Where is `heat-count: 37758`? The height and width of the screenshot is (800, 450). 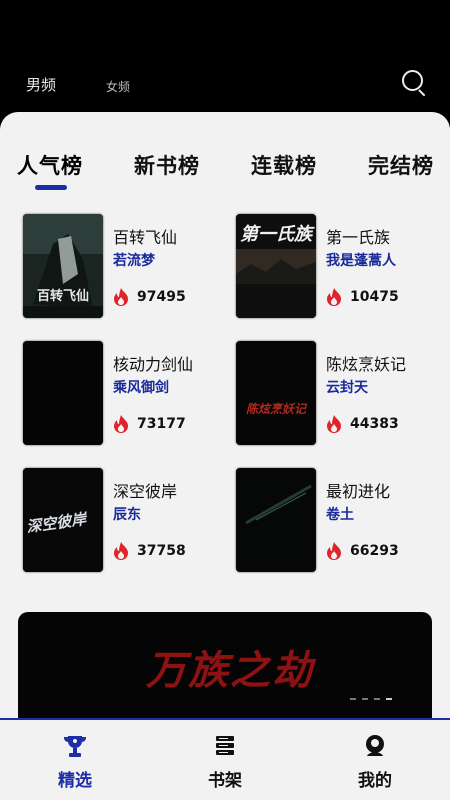 heat-count: 37758 is located at coordinates (149, 551).